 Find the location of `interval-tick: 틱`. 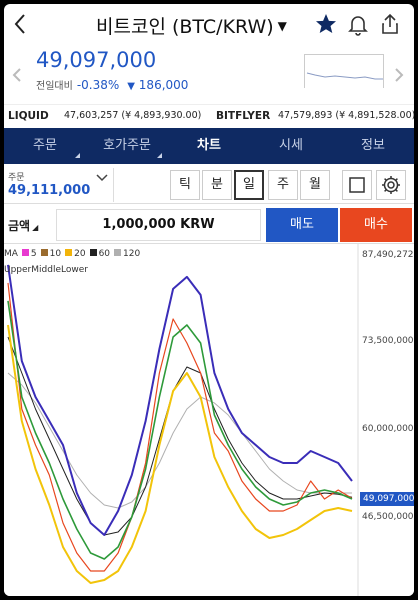

interval-tick: 틱 is located at coordinates (185, 185).